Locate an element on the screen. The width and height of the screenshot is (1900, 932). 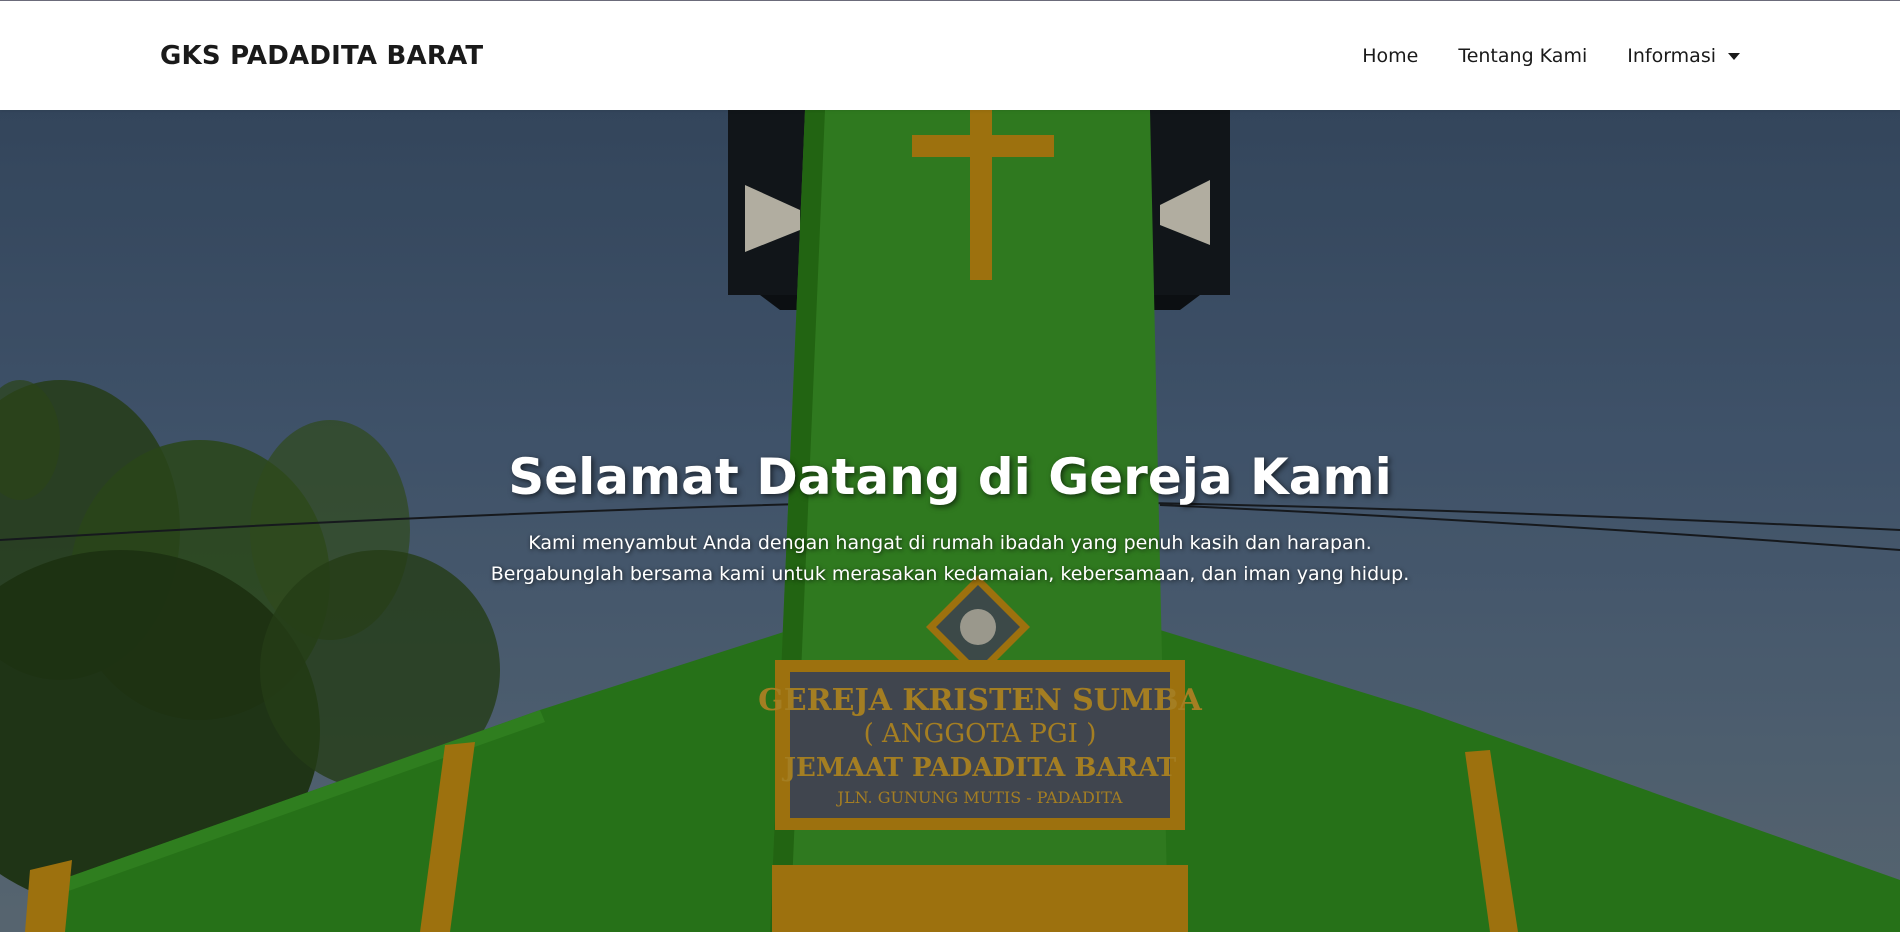
nav-menu: Home Tentang Kami Informasi is located at coordinates (1551, 56).